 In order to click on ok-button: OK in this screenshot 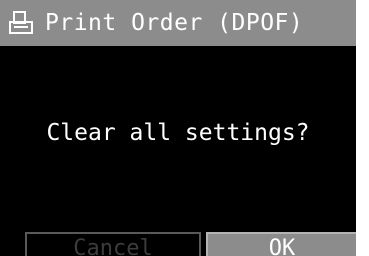, I will do `click(281, 244)`.